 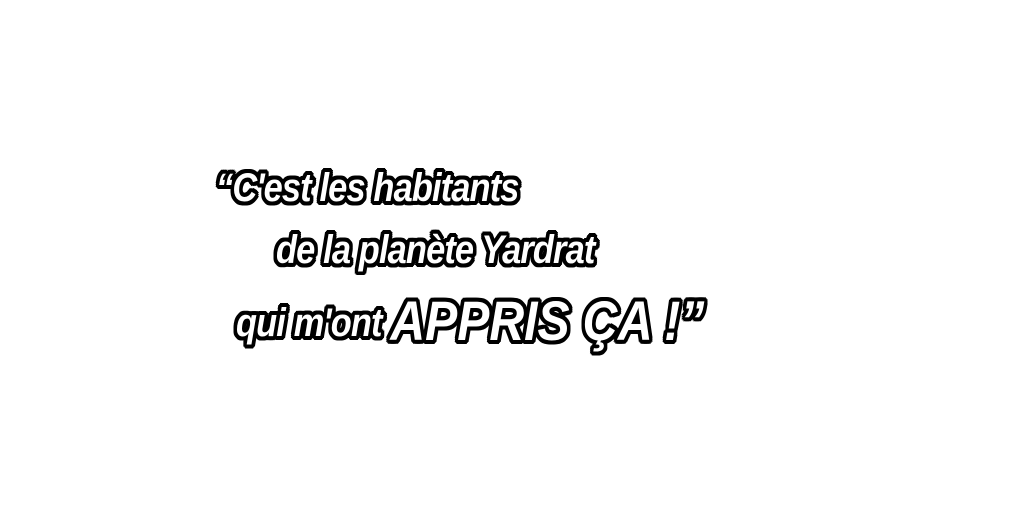 What do you see at coordinates (313, 323) in the screenshot?
I see `quote-line-3-lead: qui m'ont` at bounding box center [313, 323].